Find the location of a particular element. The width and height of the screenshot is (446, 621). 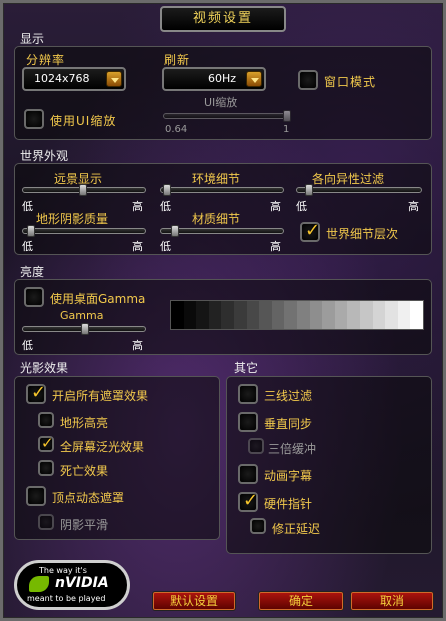

default-settings-button: 默认设置 is located at coordinates (194, 601).